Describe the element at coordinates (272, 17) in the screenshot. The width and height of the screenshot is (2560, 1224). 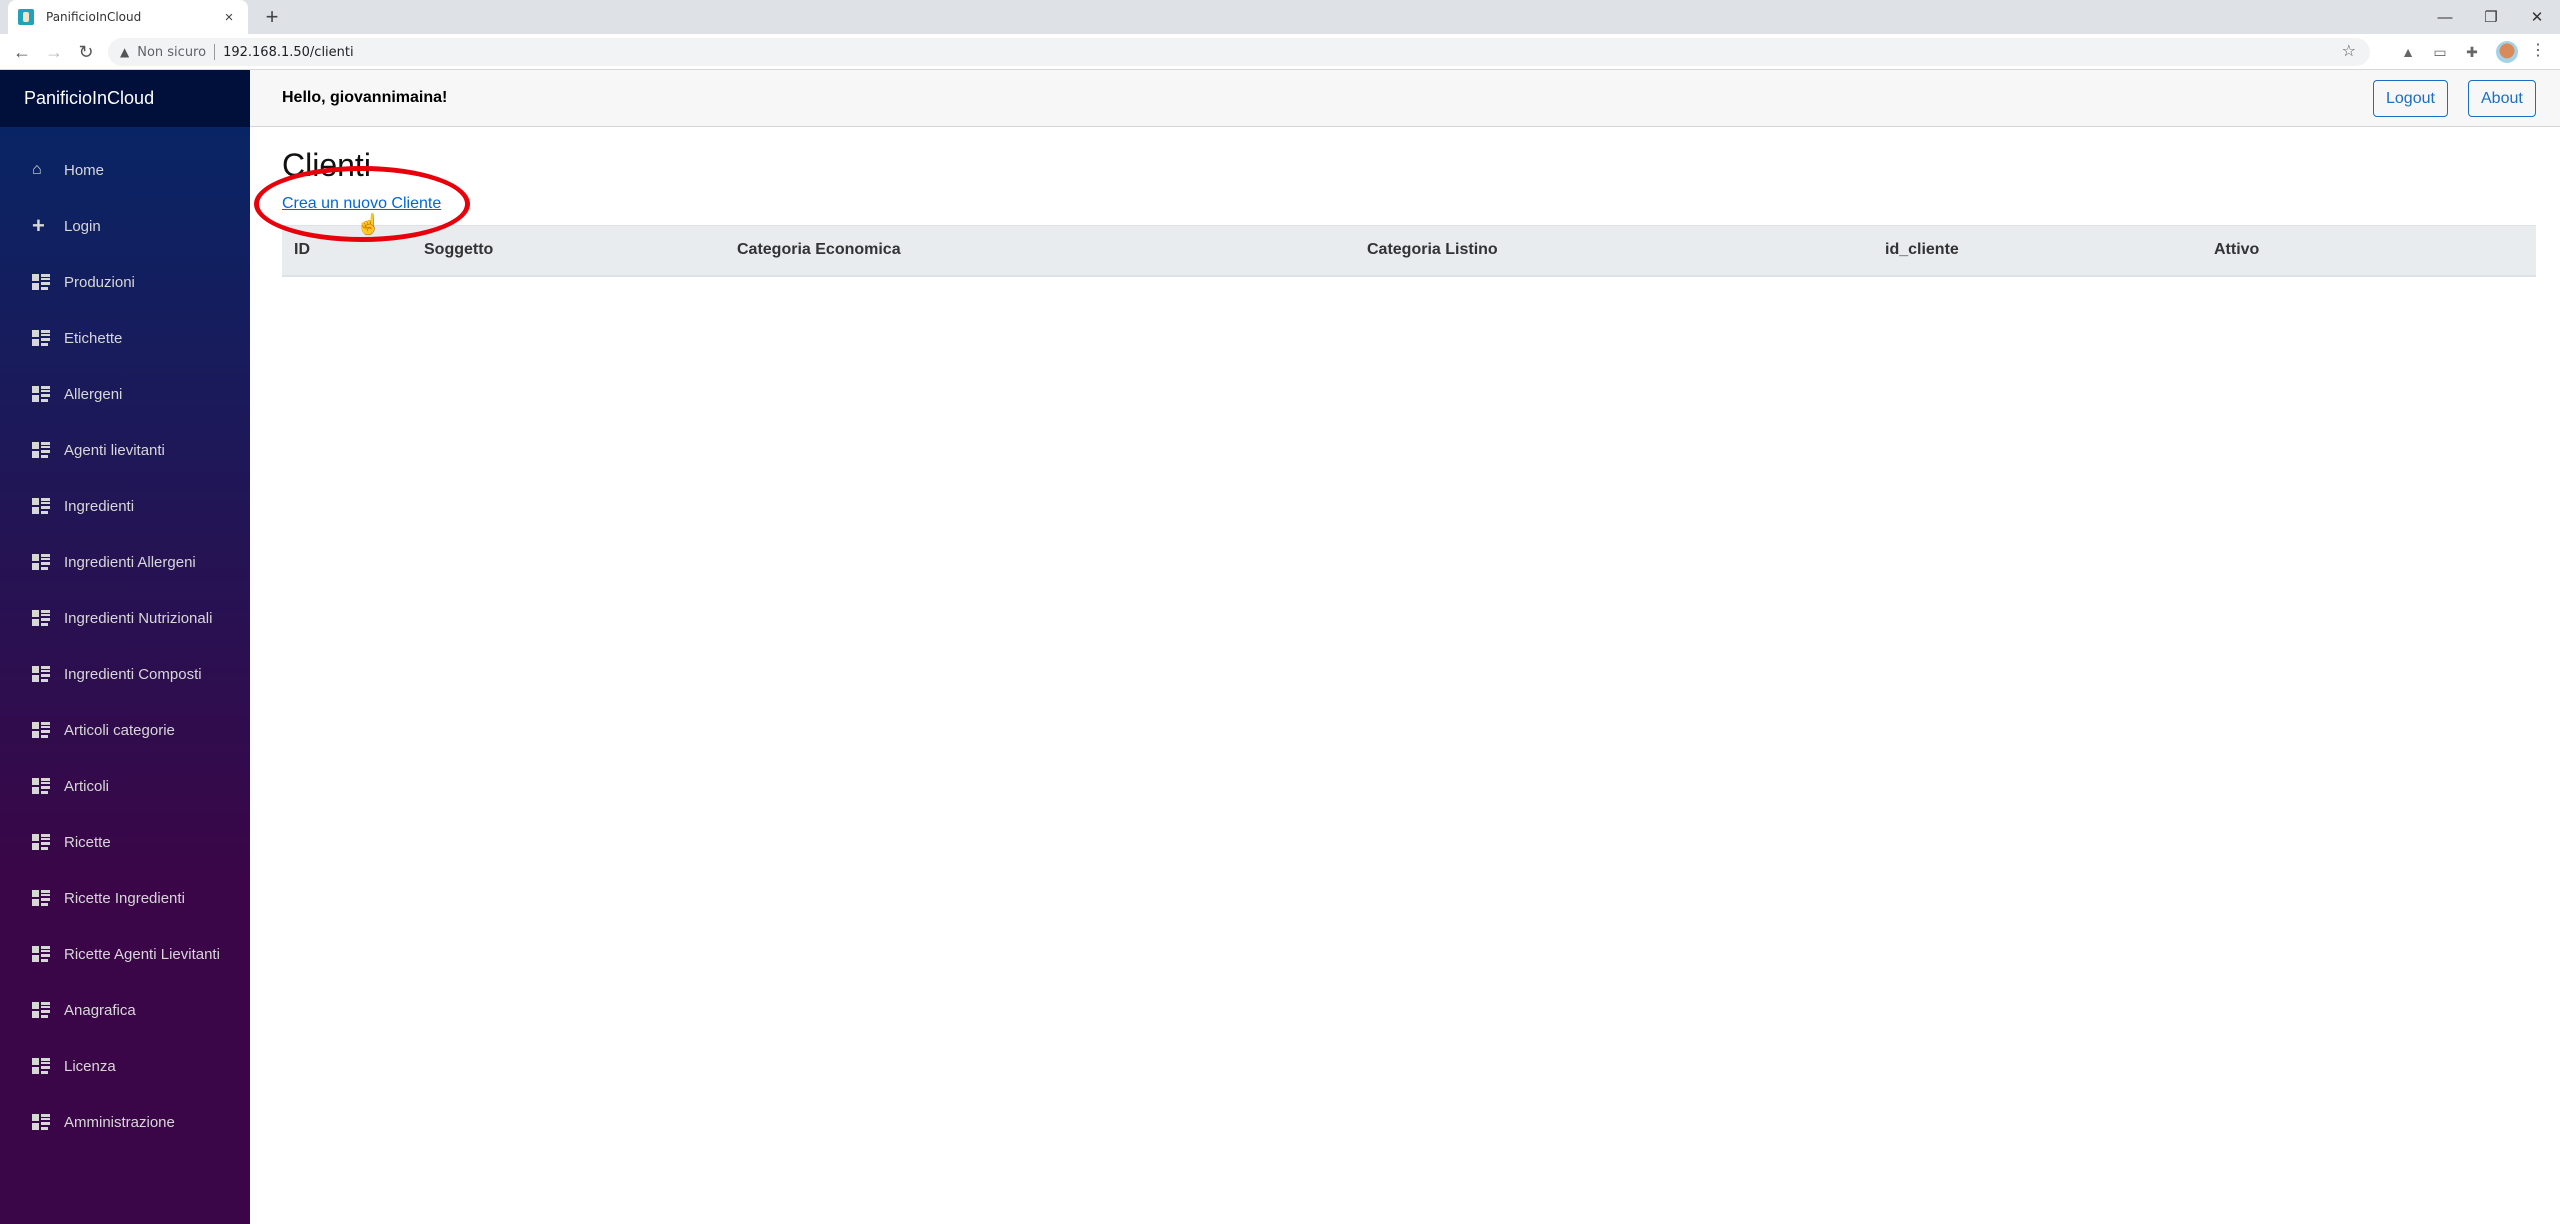
I see `new-tab-button: +` at that location.